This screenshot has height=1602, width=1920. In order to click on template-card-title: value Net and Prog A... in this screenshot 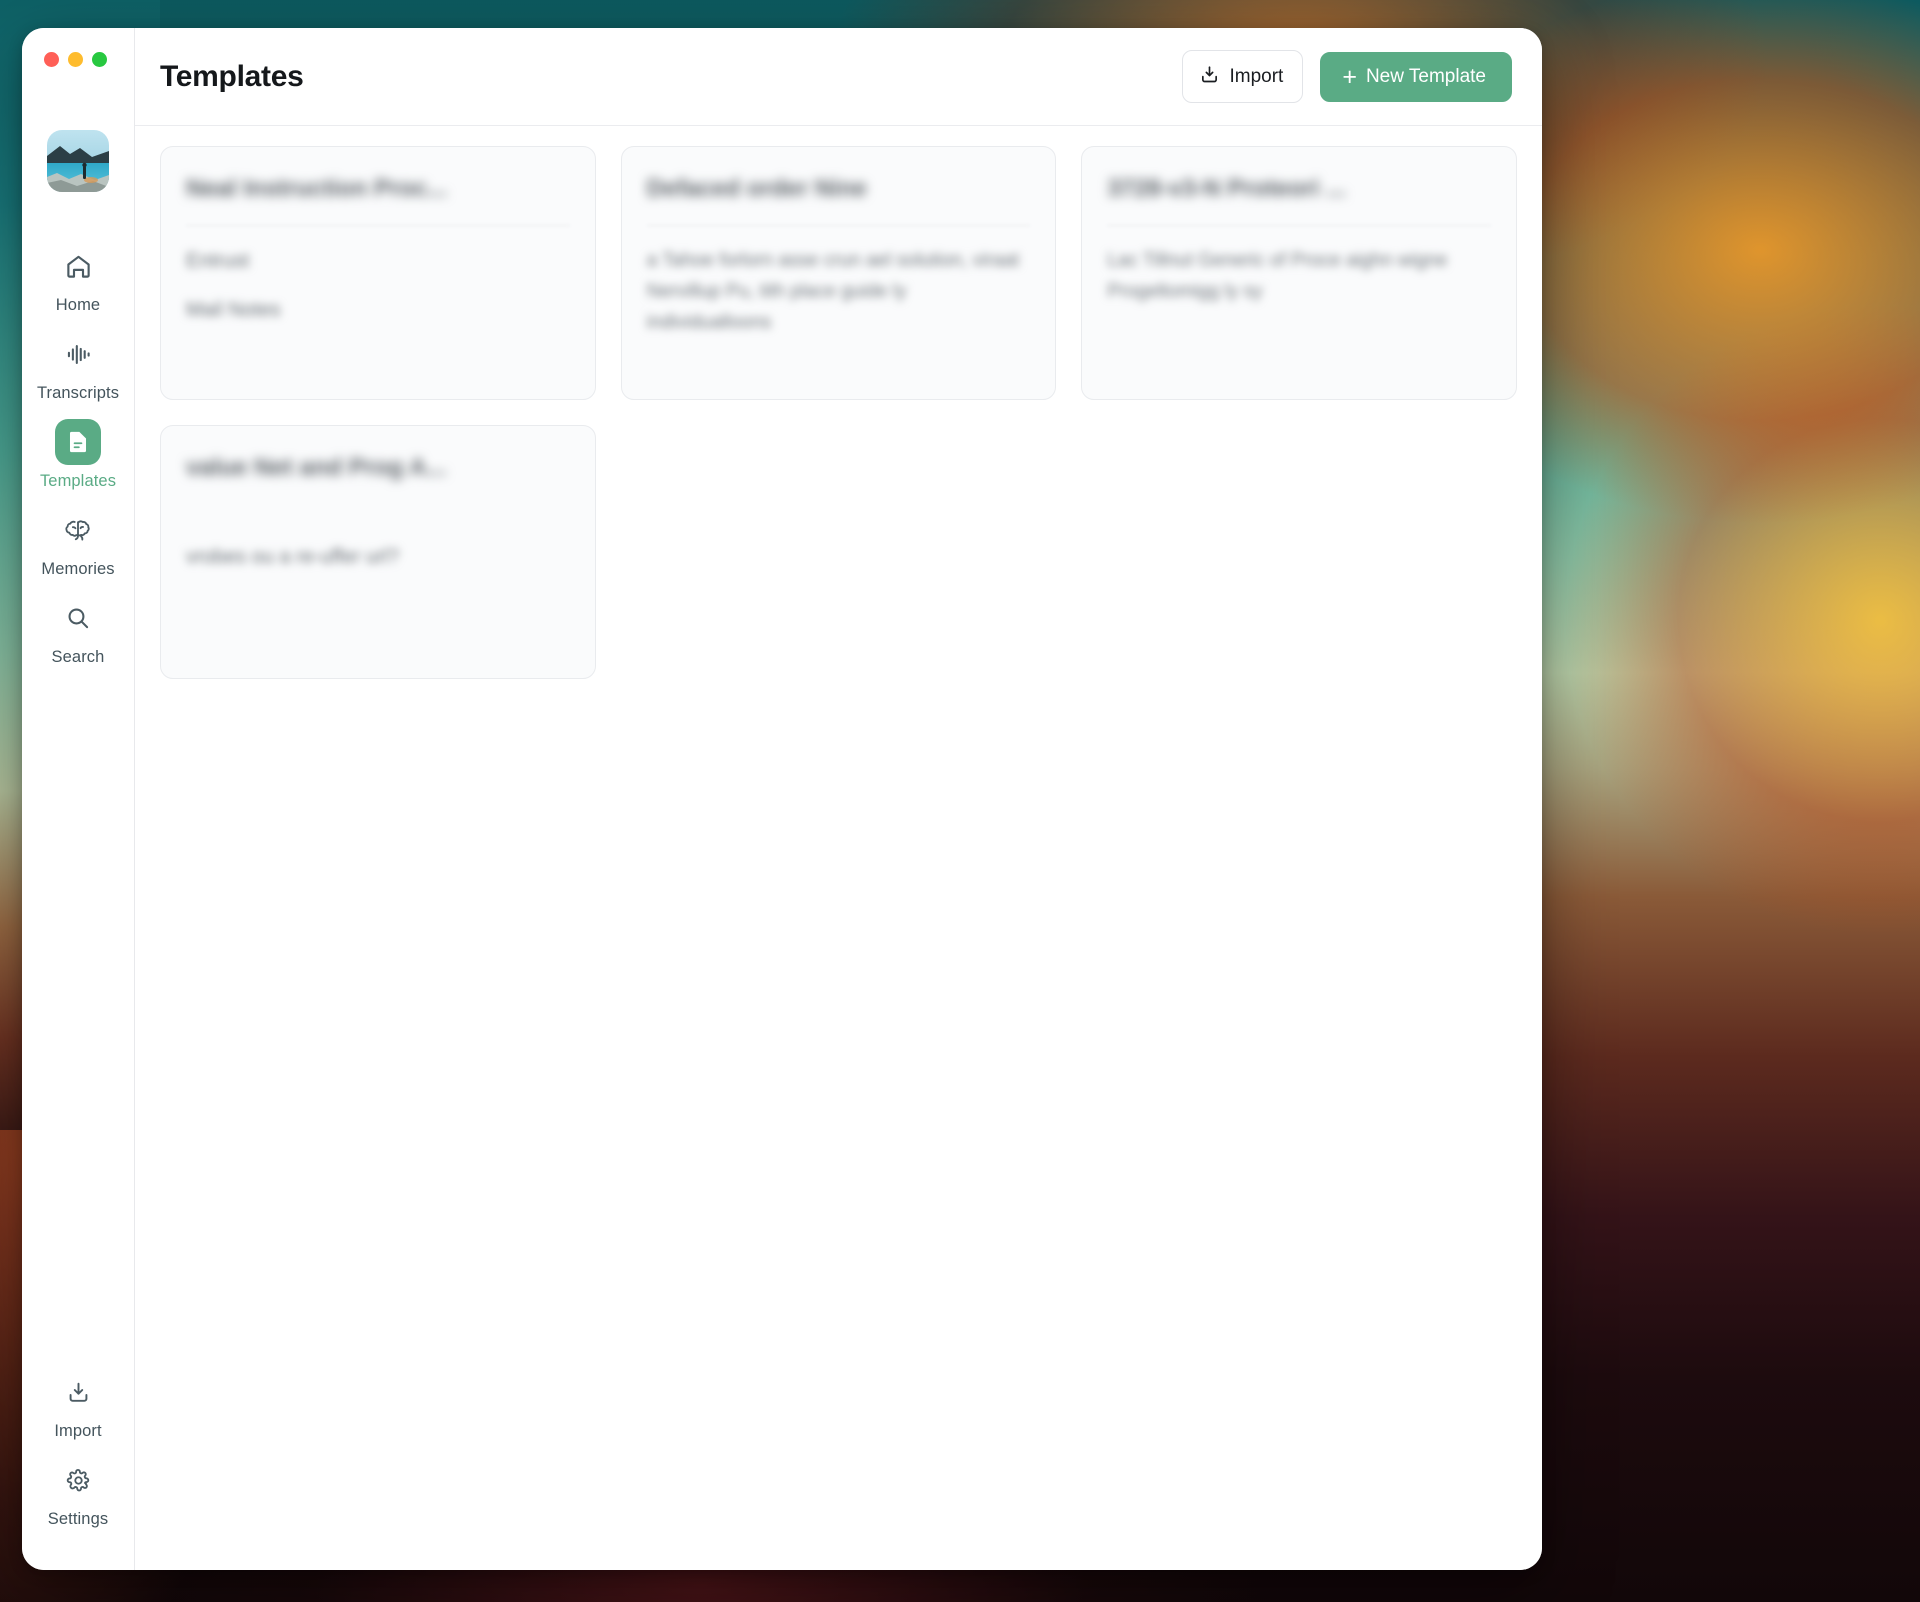, I will do `click(316, 467)`.